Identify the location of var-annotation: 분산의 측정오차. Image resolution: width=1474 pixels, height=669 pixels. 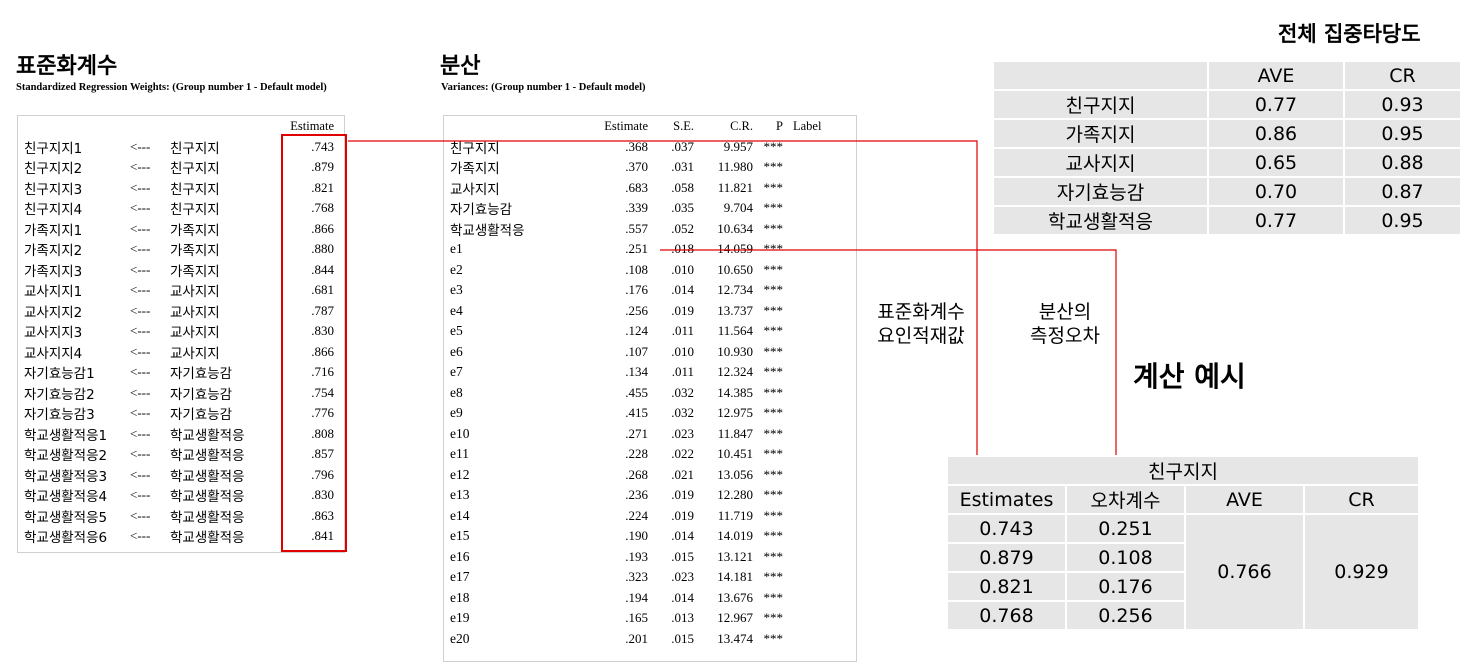
(1065, 324).